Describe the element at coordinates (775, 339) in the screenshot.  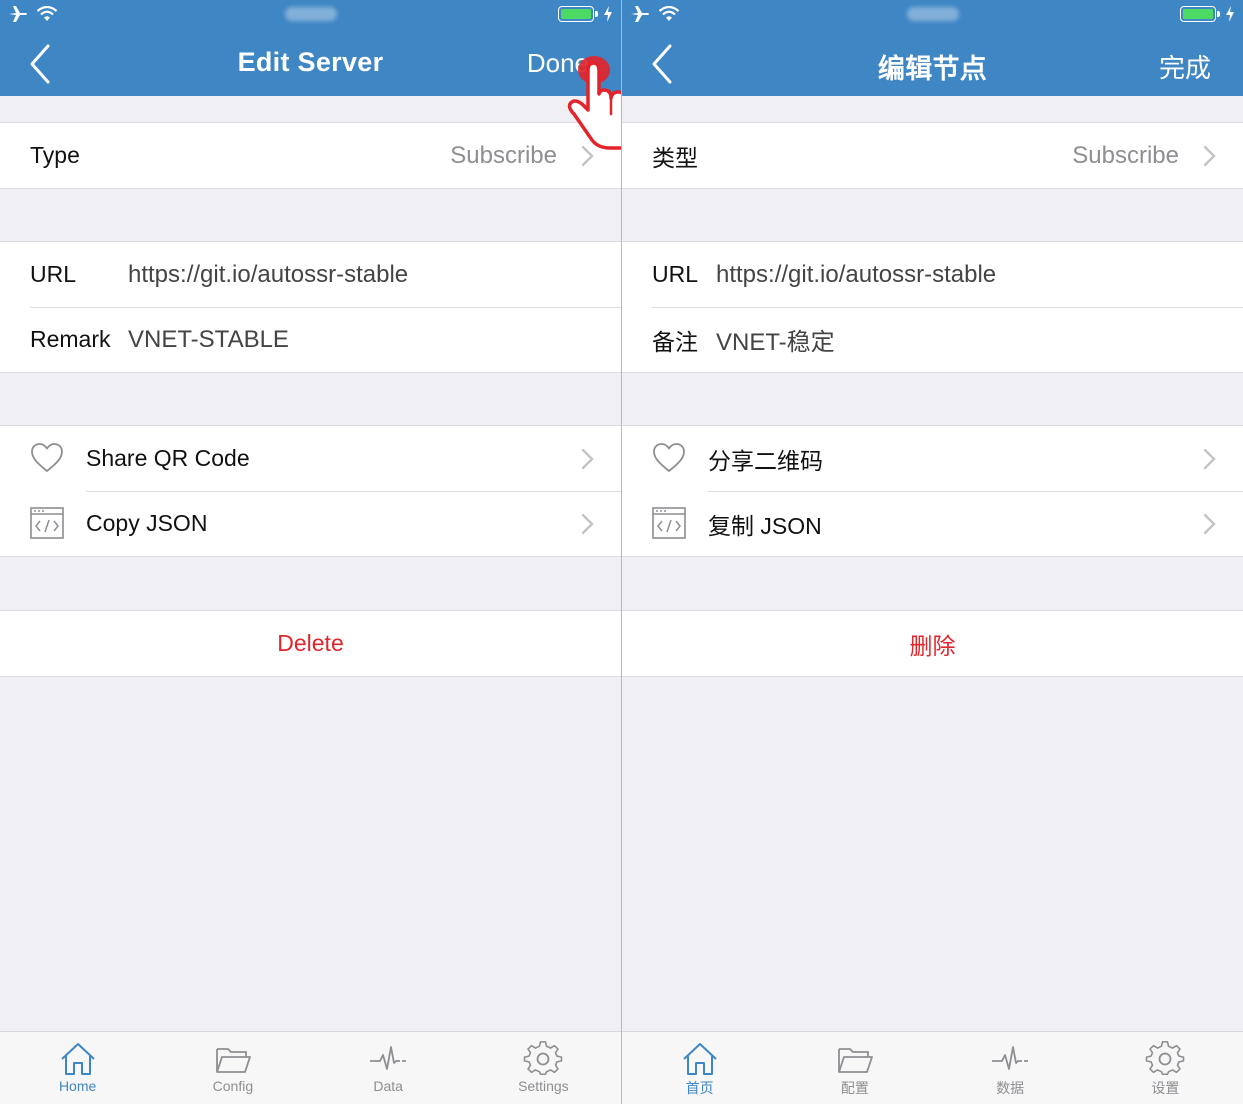
I see `remark-field: VNET-稳定` at that location.